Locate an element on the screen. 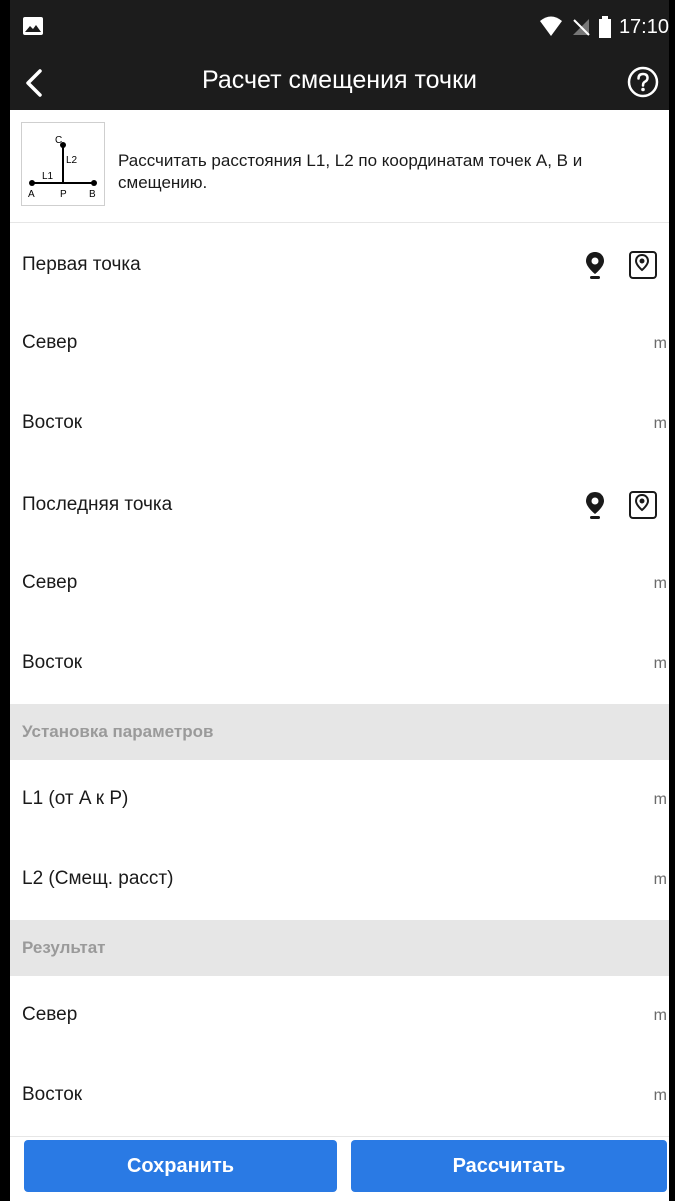 The height and width of the screenshot is (1201, 675). l1-label: L1 (от A к P) is located at coordinates (75, 798).